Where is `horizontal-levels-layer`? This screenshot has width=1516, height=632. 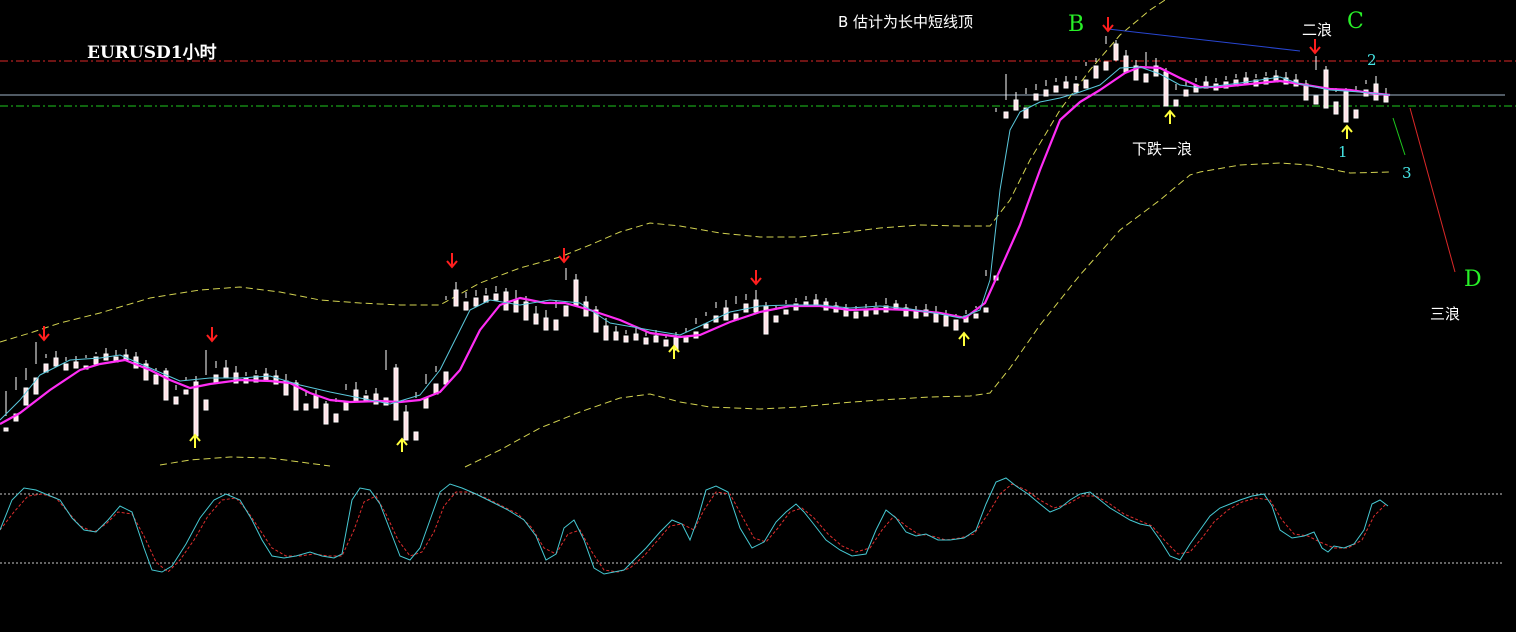
horizontal-levels-layer is located at coordinates (758, 83).